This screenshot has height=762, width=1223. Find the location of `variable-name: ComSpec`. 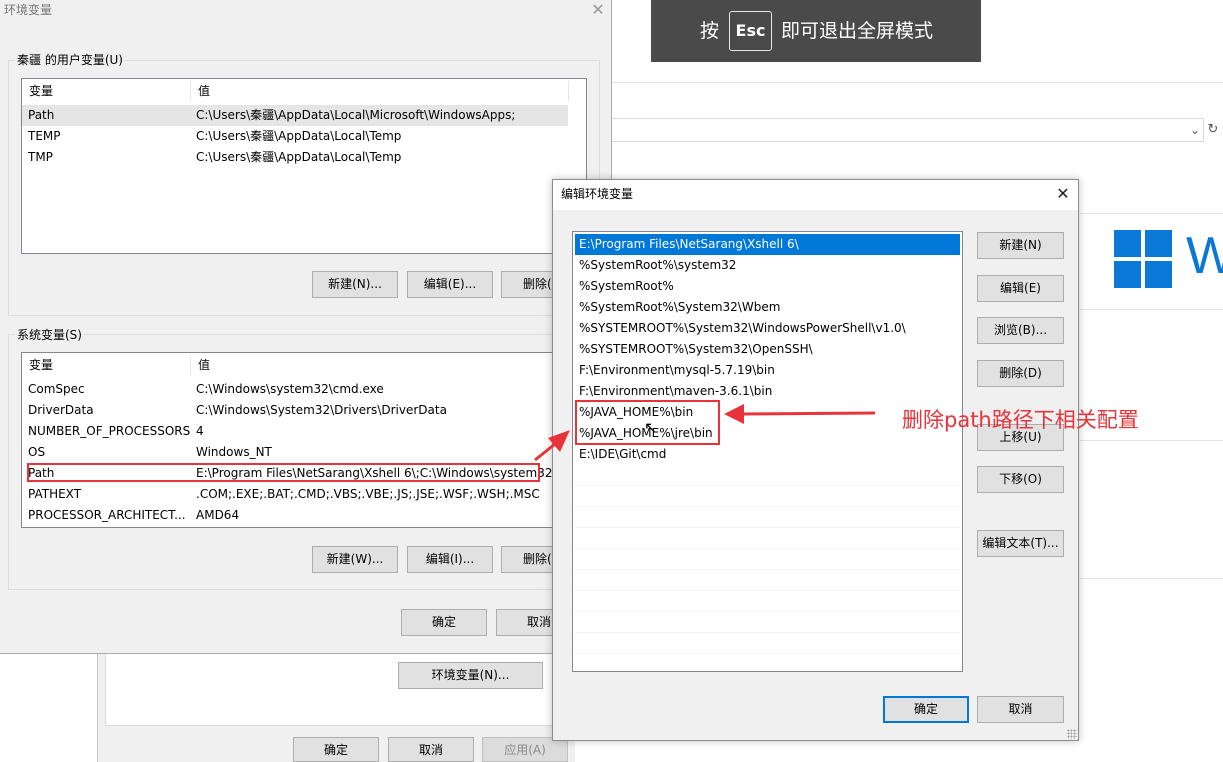

variable-name: ComSpec is located at coordinates (56, 389).